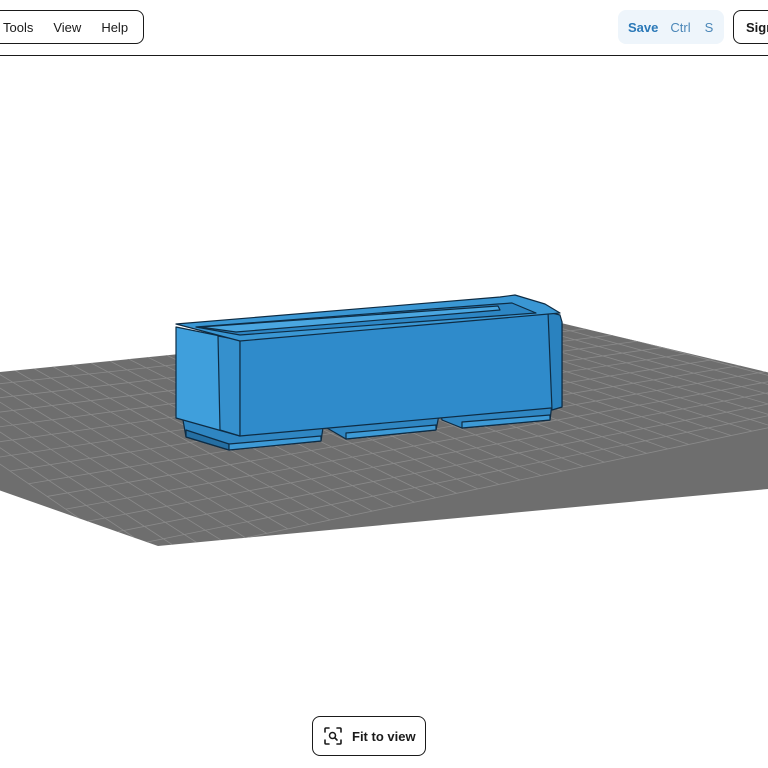 The width and height of the screenshot is (768, 768). Describe the element at coordinates (750, 27) in the screenshot. I see `sign-in-button: Sign` at that location.